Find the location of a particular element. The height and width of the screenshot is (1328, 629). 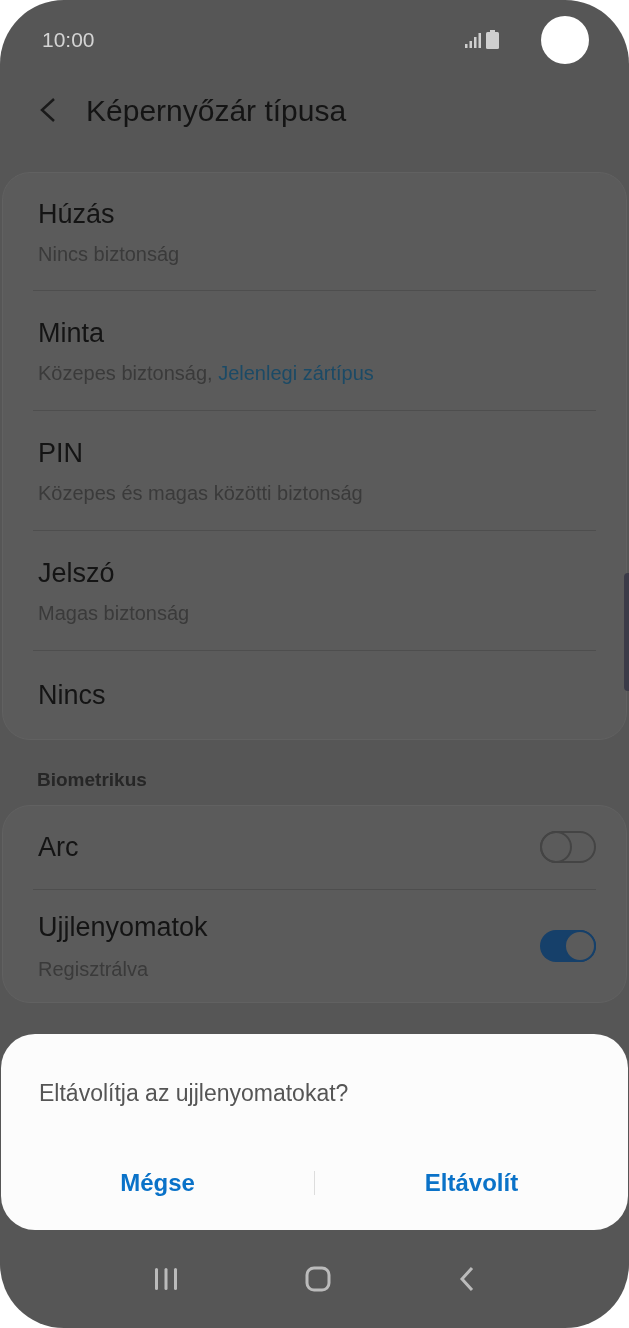

back-icon is located at coordinates (467, 1279).